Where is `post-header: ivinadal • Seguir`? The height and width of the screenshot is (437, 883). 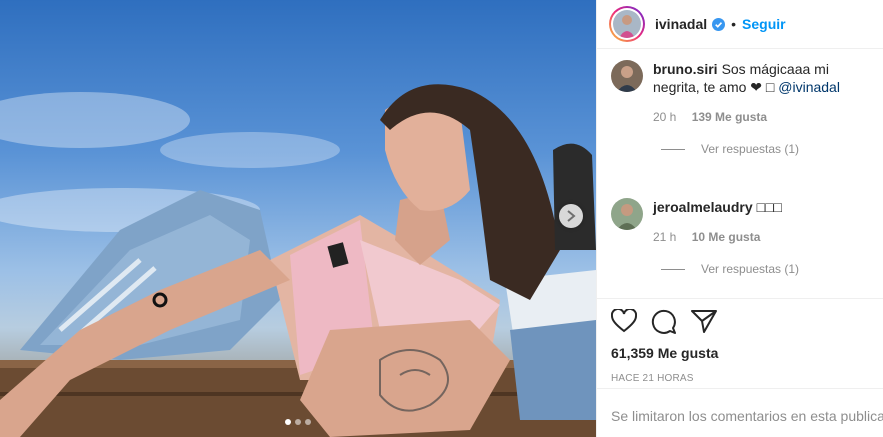
post-header: ivinadal • Seguir is located at coordinates (740, 24).